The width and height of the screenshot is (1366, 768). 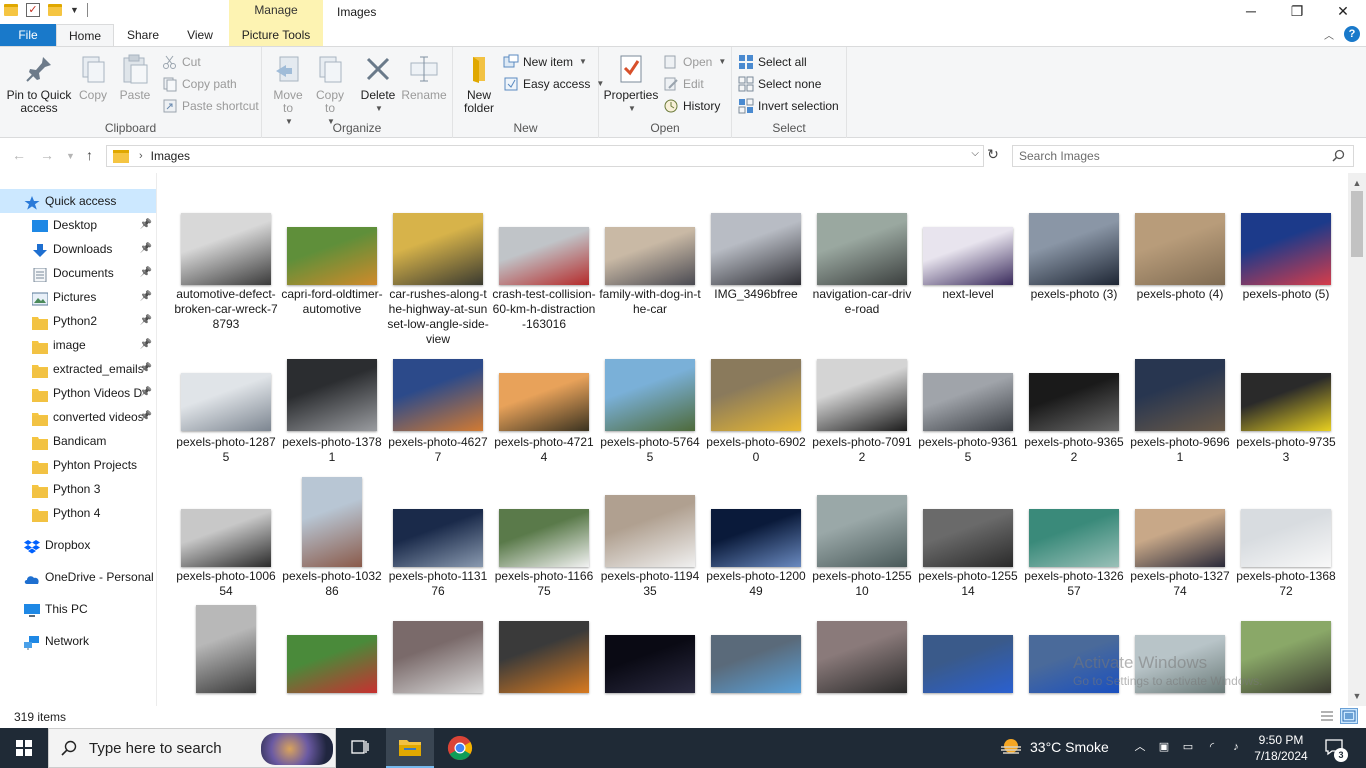 I want to click on easy-access-button: Easy access ▼, so click(x=553, y=84).